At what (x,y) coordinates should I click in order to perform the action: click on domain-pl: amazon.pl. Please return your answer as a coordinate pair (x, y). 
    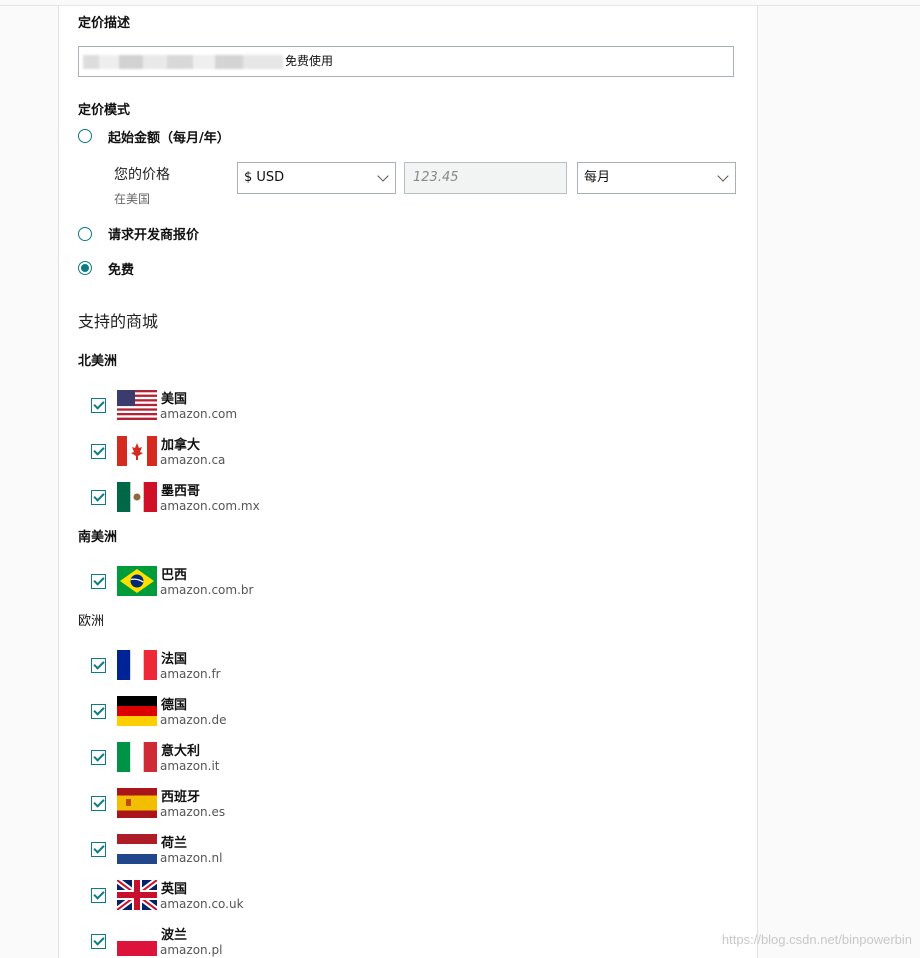
    Looking at the image, I should click on (191, 950).